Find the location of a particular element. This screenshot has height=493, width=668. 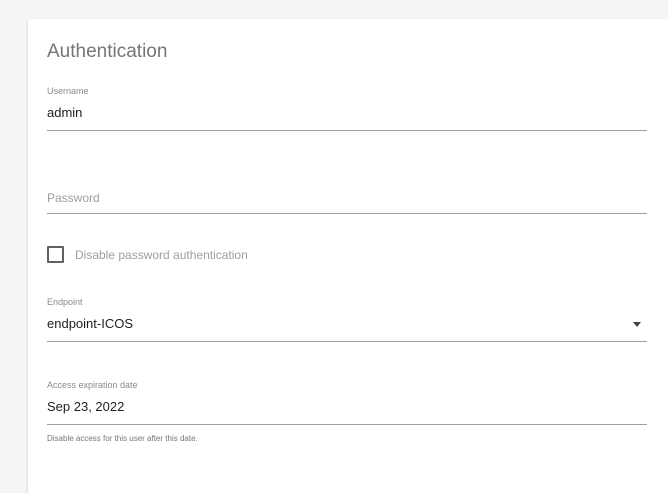

section-title: Authentication is located at coordinates (107, 51).